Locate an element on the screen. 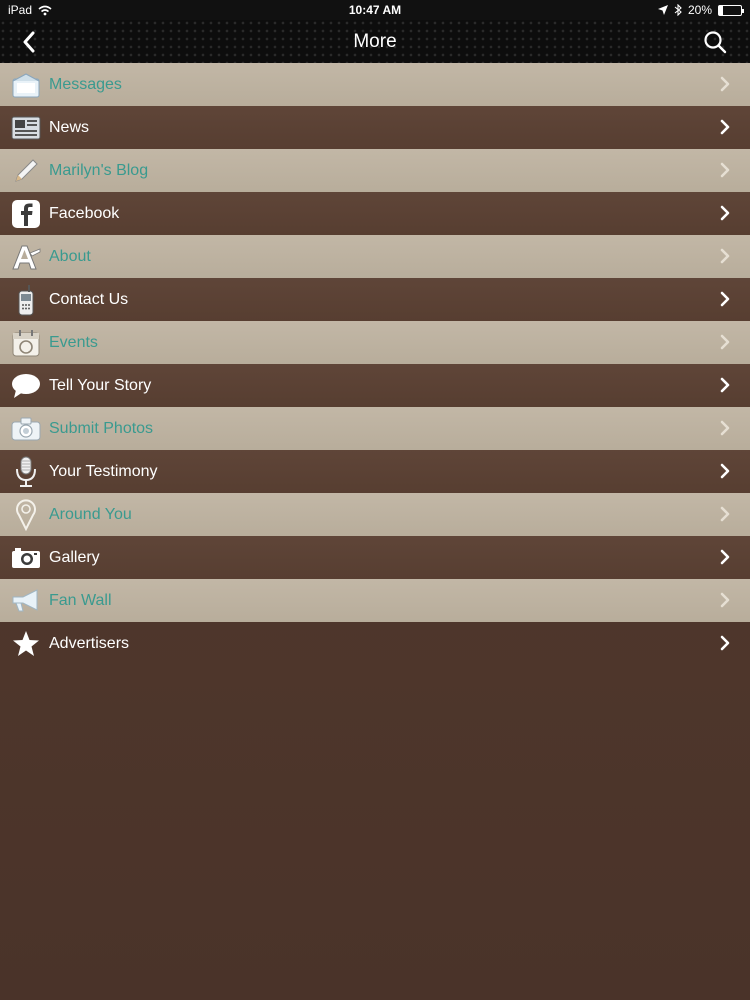  back-button is located at coordinates (29, 42).